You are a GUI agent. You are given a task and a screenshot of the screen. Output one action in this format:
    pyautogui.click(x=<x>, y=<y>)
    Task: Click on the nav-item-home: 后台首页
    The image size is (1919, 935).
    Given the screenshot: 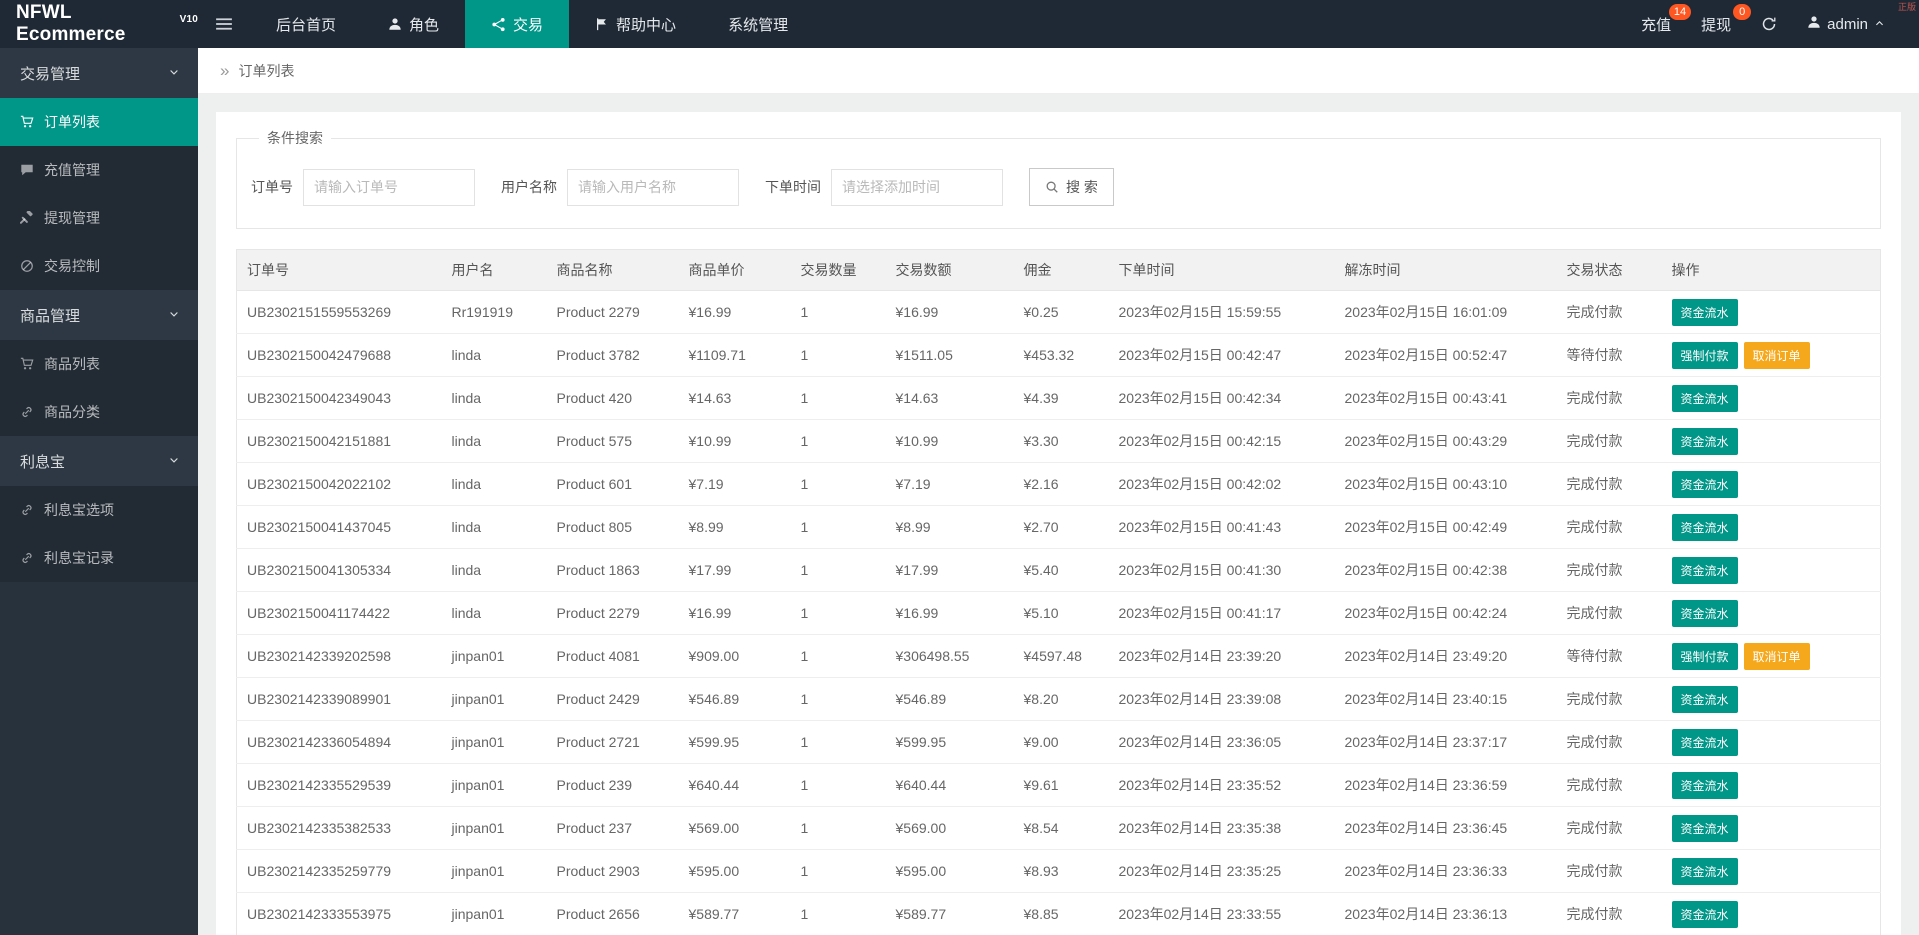 What is the action you would take?
    pyautogui.click(x=306, y=24)
    